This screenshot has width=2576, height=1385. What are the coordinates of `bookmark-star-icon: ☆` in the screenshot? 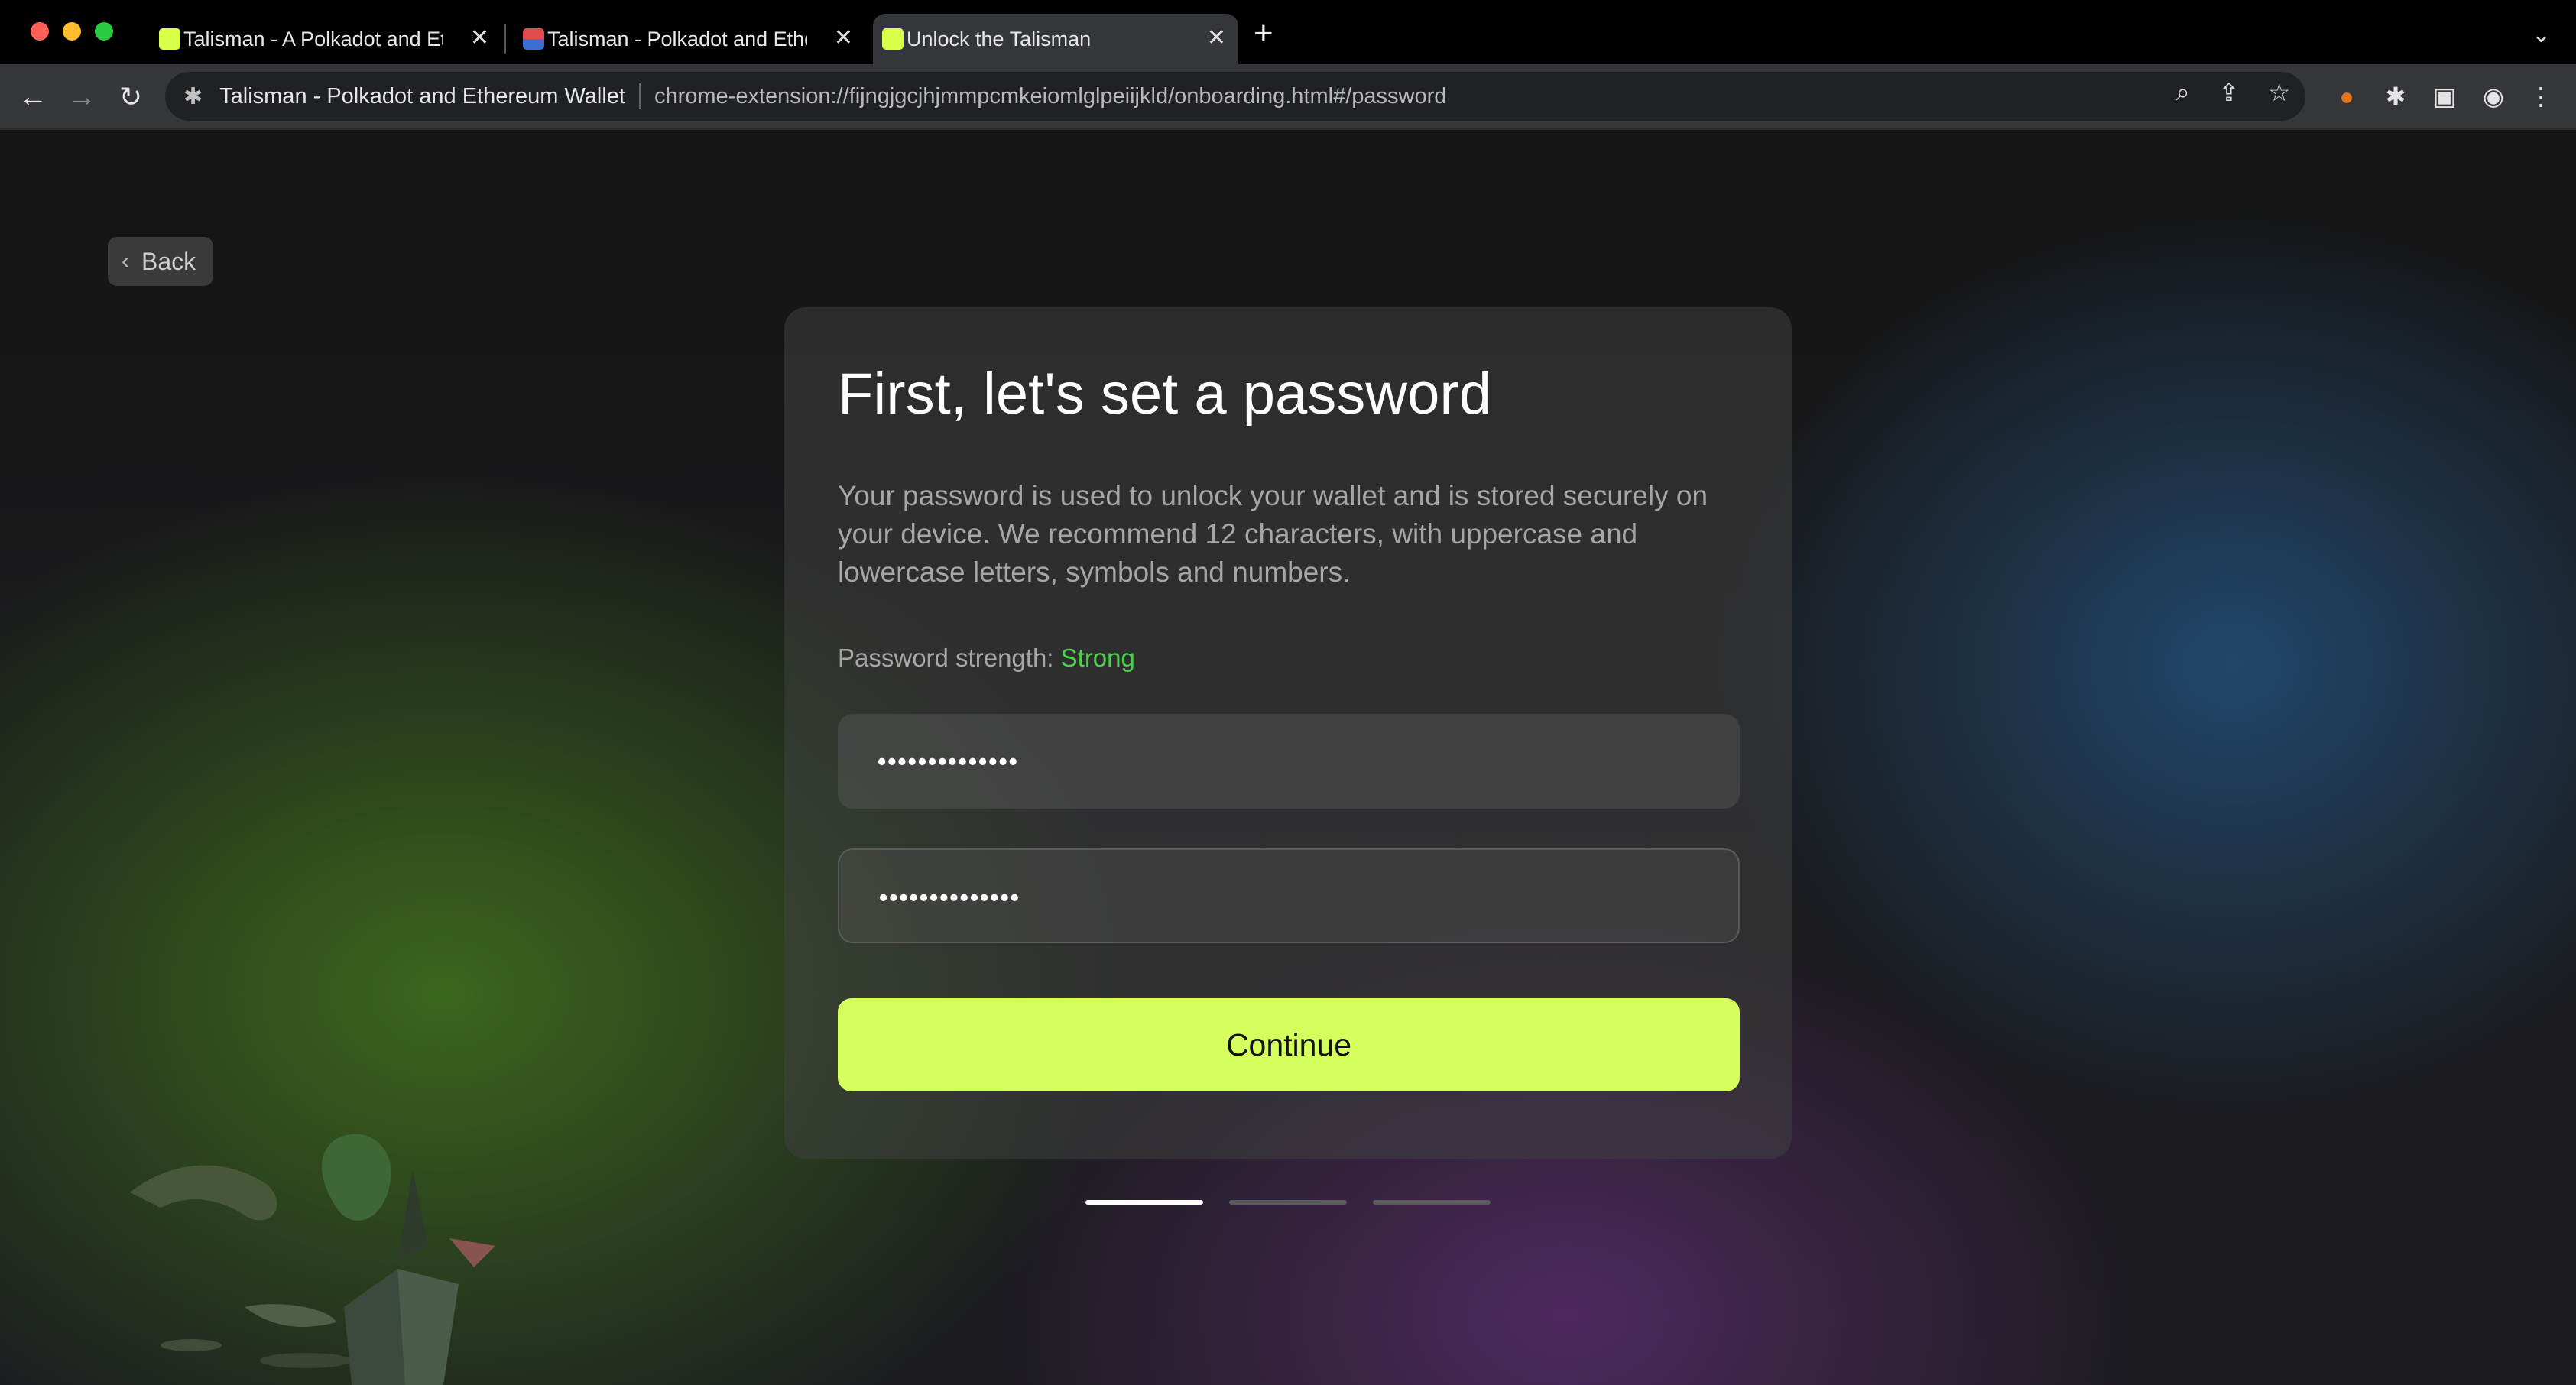 It's located at (2279, 92).